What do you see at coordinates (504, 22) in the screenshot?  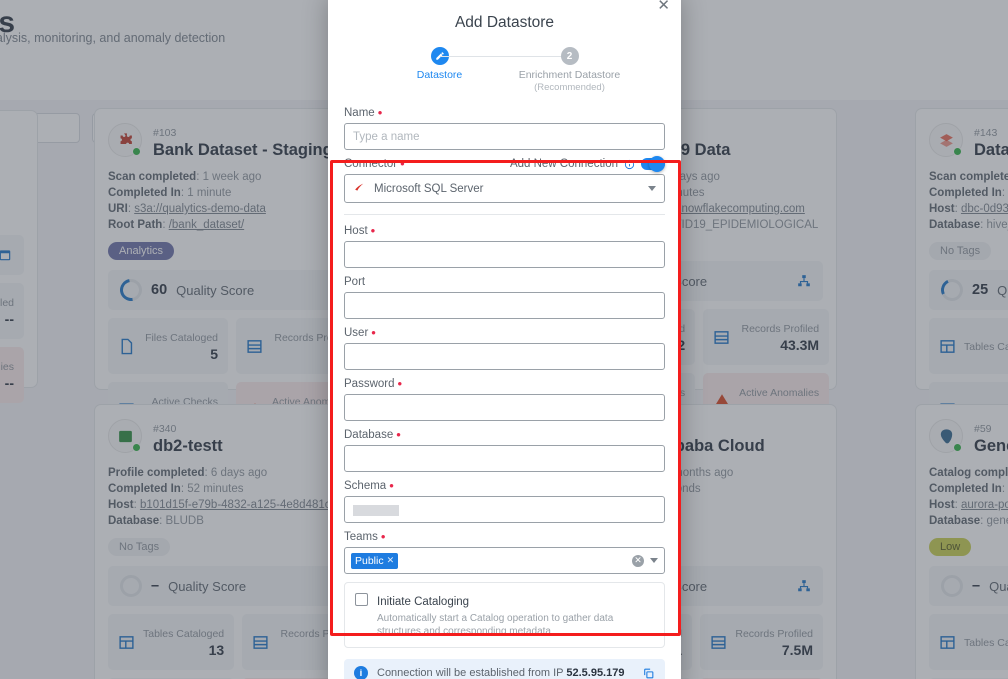 I see `modal-title: Add Datastore` at bounding box center [504, 22].